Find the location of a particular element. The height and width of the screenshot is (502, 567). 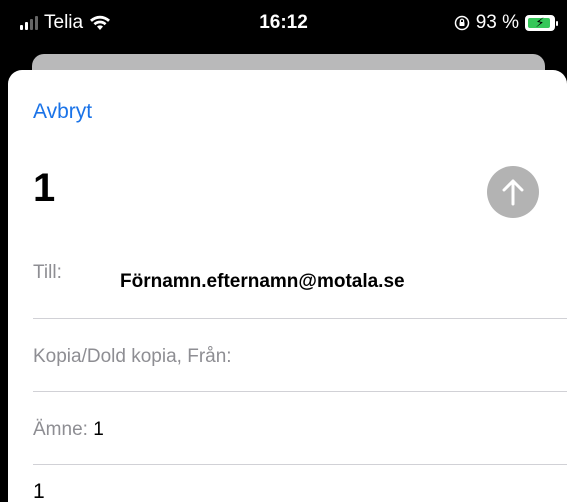

battery-charging-icon: ⚡ is located at coordinates (541, 23).